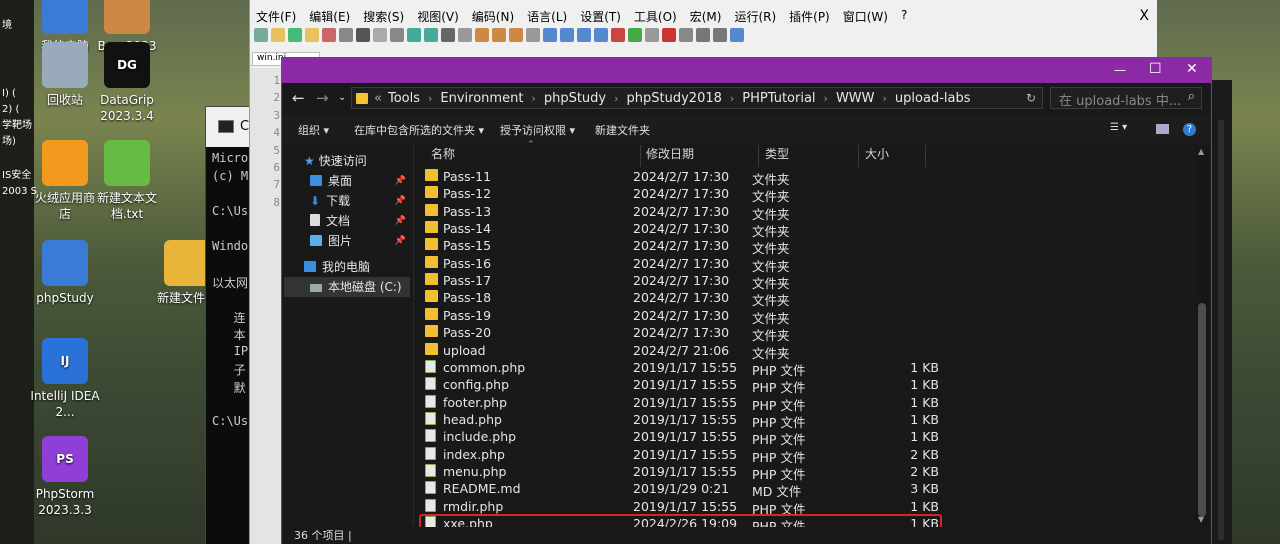  I want to click on include-in-library-button: 在库中包含所选的文件夹 ▾, so click(419, 130).